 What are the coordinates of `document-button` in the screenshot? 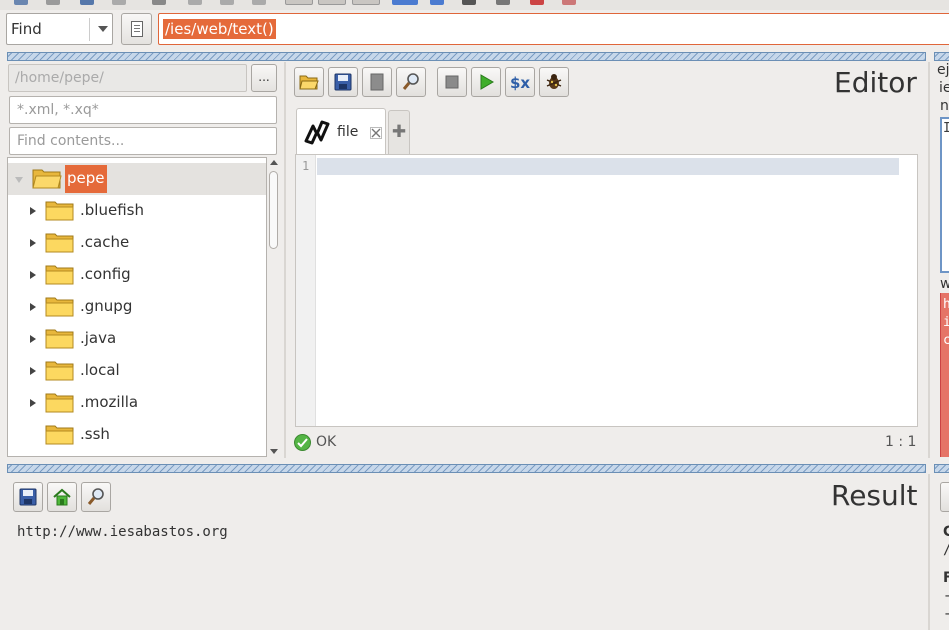 It's located at (136, 29).